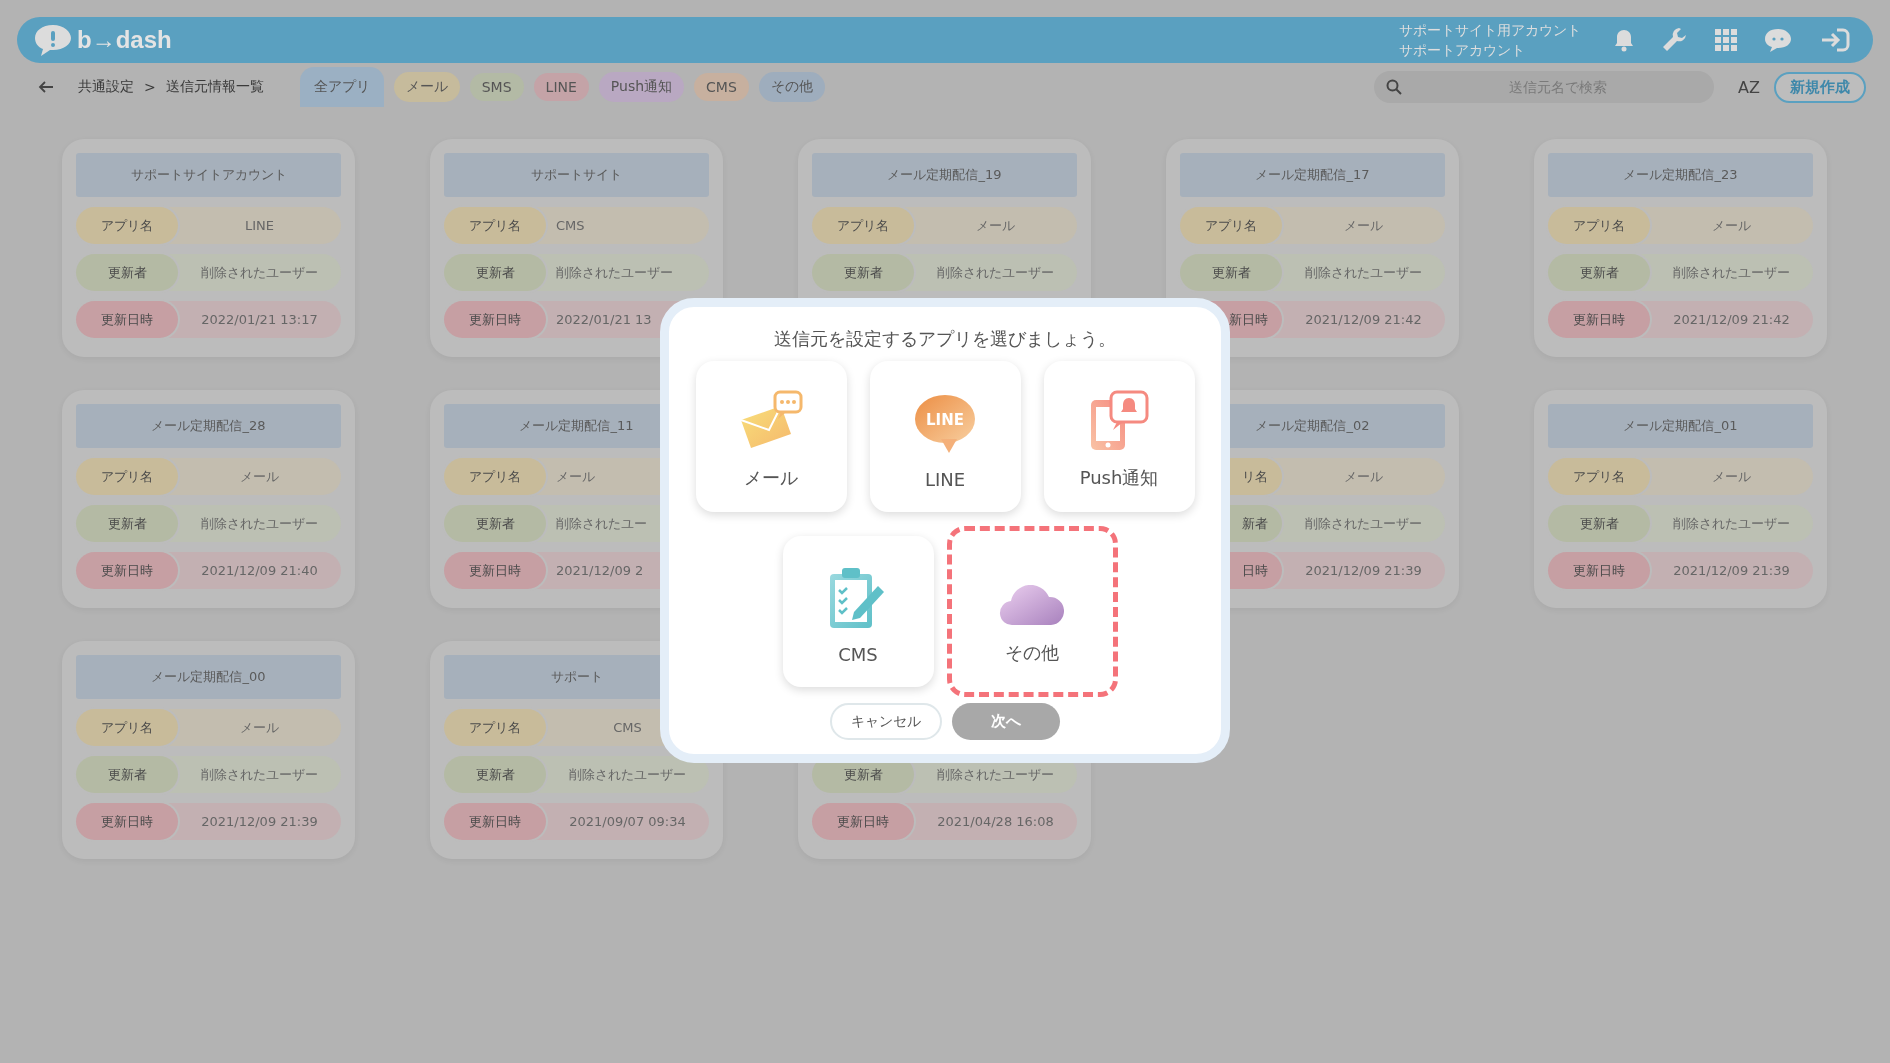 This screenshot has width=1890, height=1063. I want to click on phone-bell-icon, so click(1119, 421).